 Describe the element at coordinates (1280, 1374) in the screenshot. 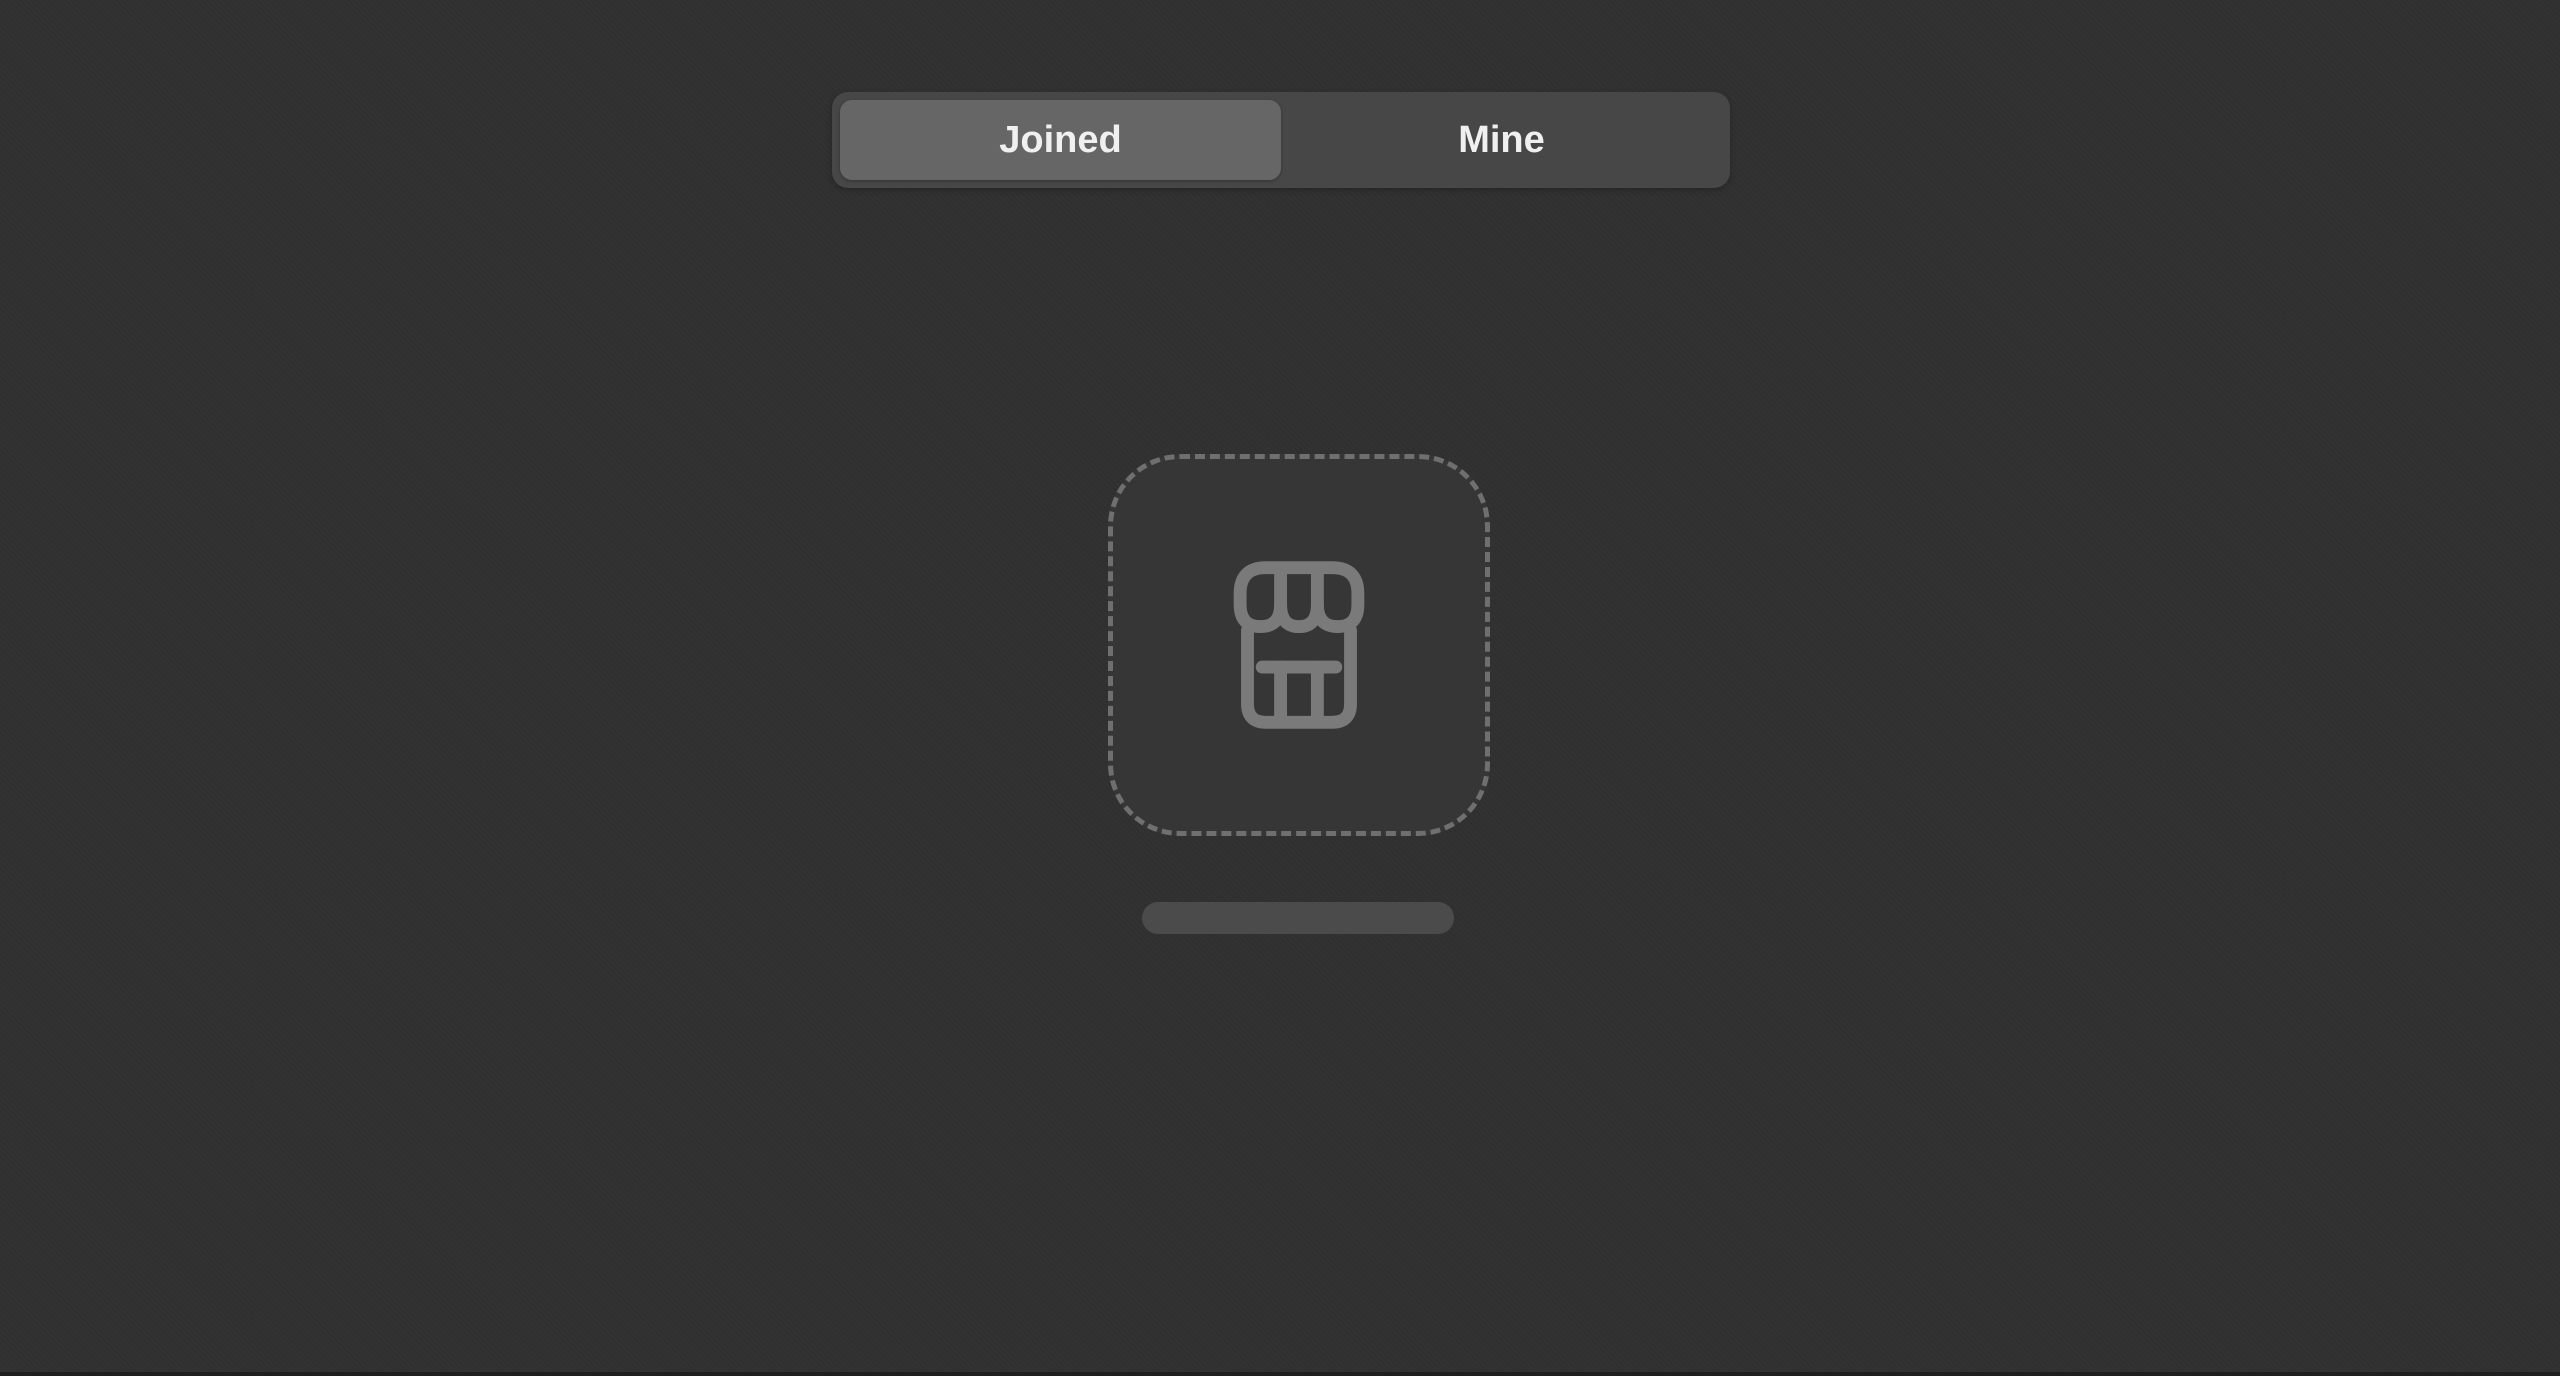

I see `window-bottom-edge` at that location.